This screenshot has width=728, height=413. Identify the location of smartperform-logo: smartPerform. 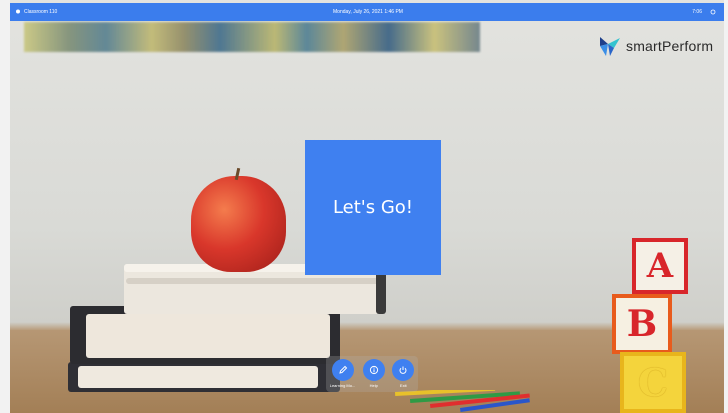
(655, 46).